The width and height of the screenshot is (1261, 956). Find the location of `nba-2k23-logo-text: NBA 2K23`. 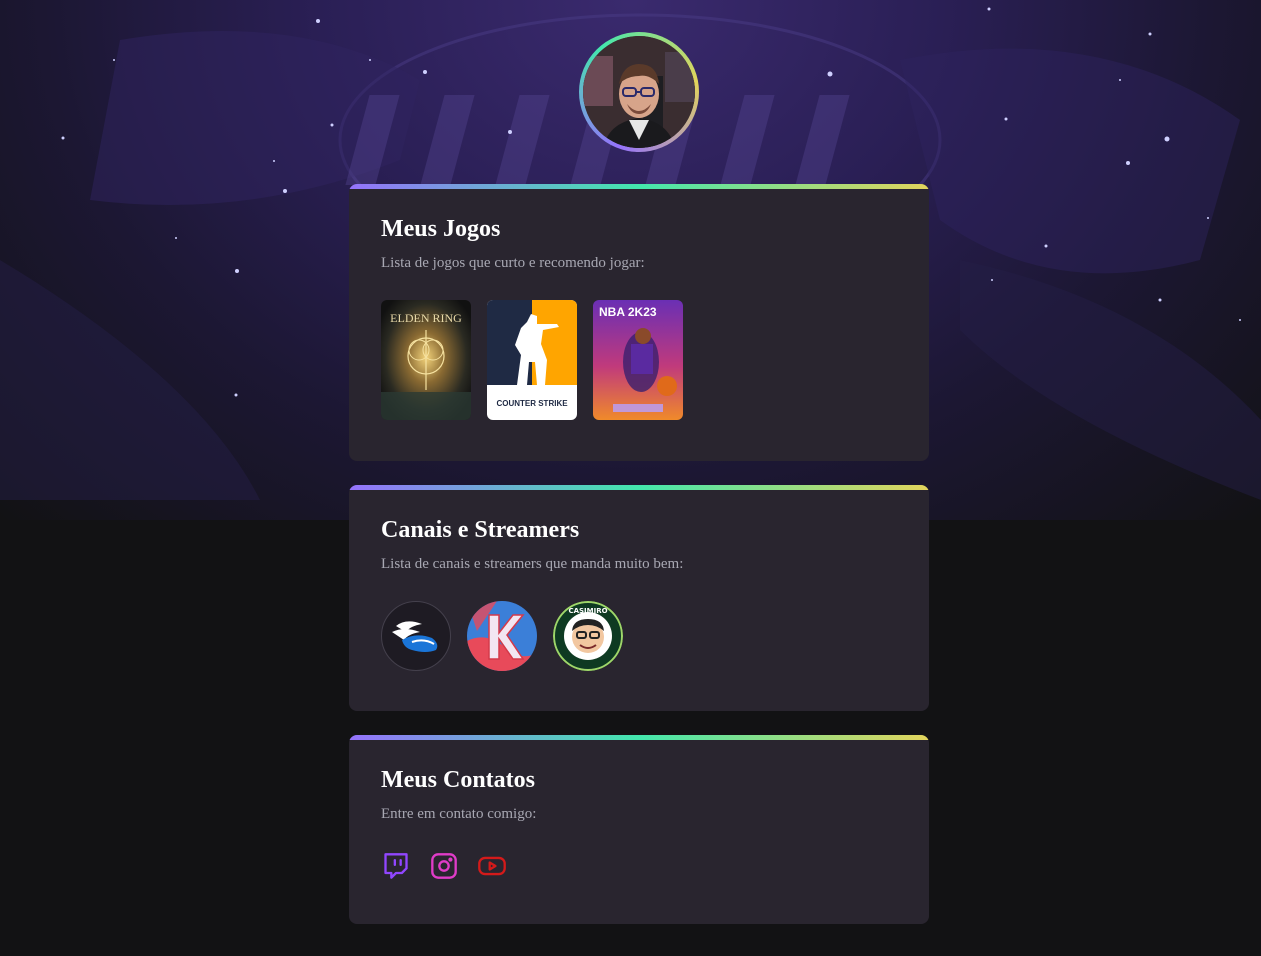

nba-2k23-logo-text: NBA 2K23 is located at coordinates (628, 312).